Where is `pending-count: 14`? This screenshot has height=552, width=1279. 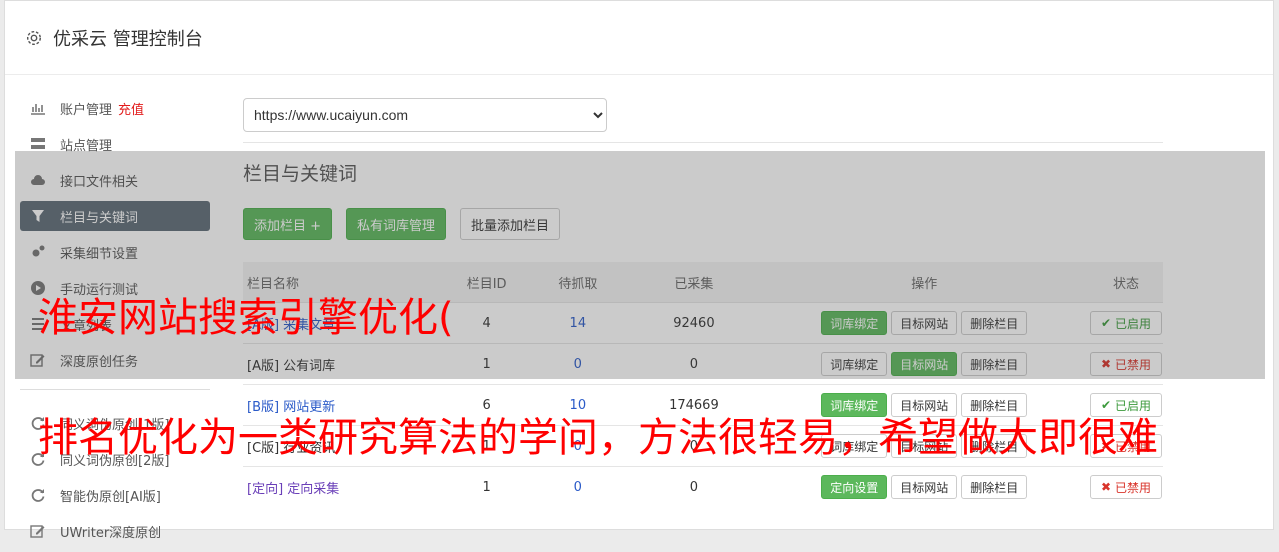
pending-count: 14 is located at coordinates (578, 323).